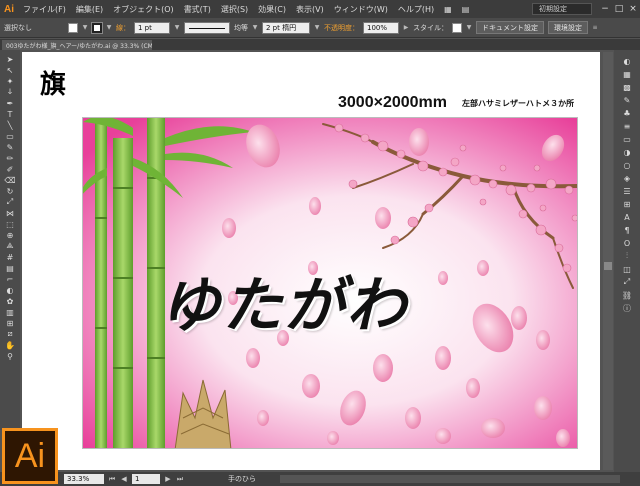  Describe the element at coordinates (457, 27) in the screenshot. I see `graphic-style-swatch` at that location.